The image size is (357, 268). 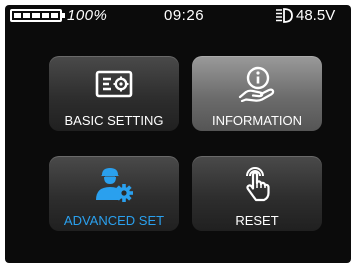 I want to click on info-hand-icon, so click(x=256, y=84).